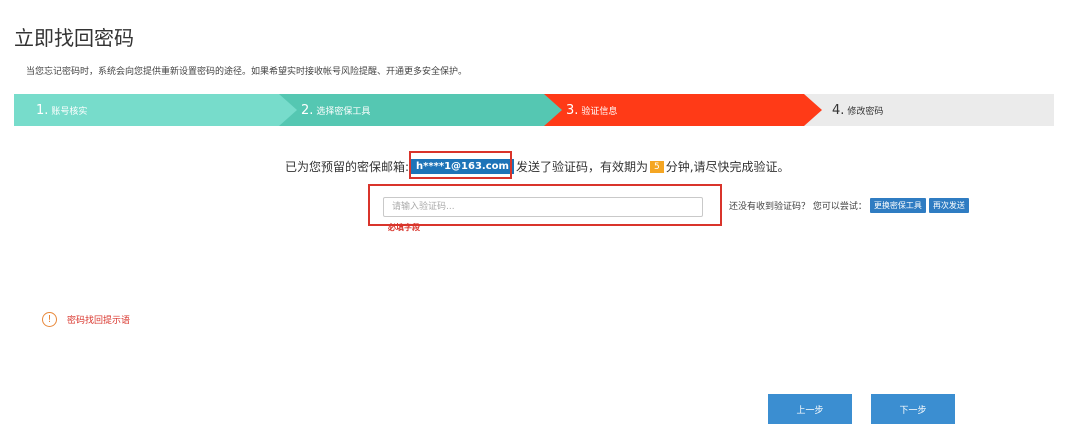 Image resolution: width=1080 pixels, height=438 pixels. Describe the element at coordinates (929, 110) in the screenshot. I see `step-change-password: 4. 修改密码` at that location.